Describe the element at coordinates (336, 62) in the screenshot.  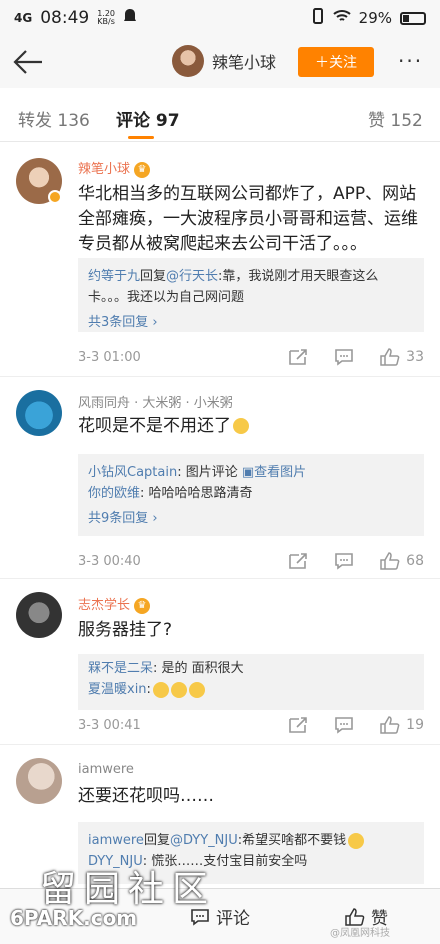
I see `follow-button: ＋关注` at that location.